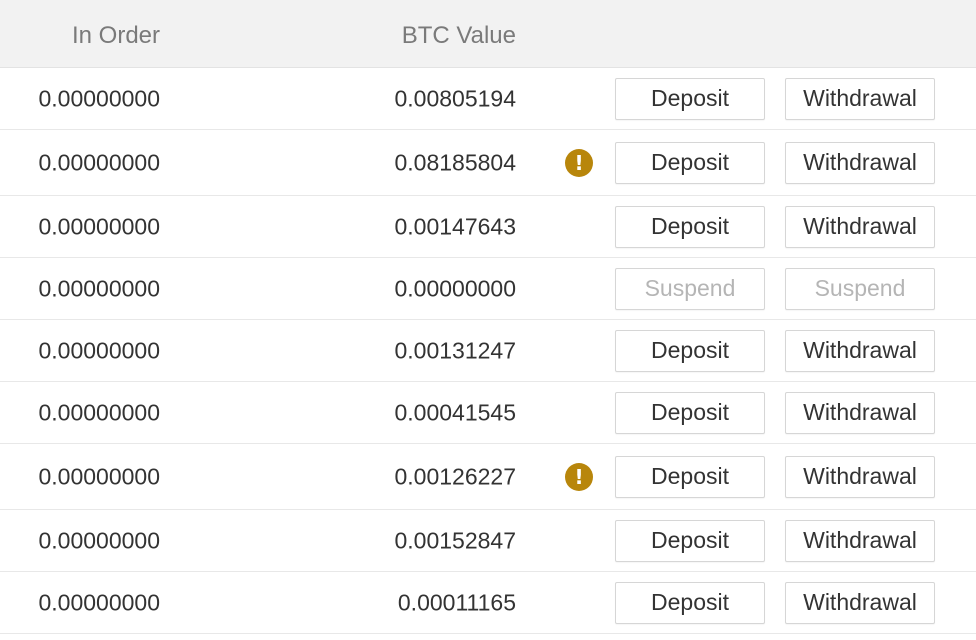 This screenshot has height=640, width=976. I want to click on withdrawal-suspended-button: Suspend, so click(860, 288).